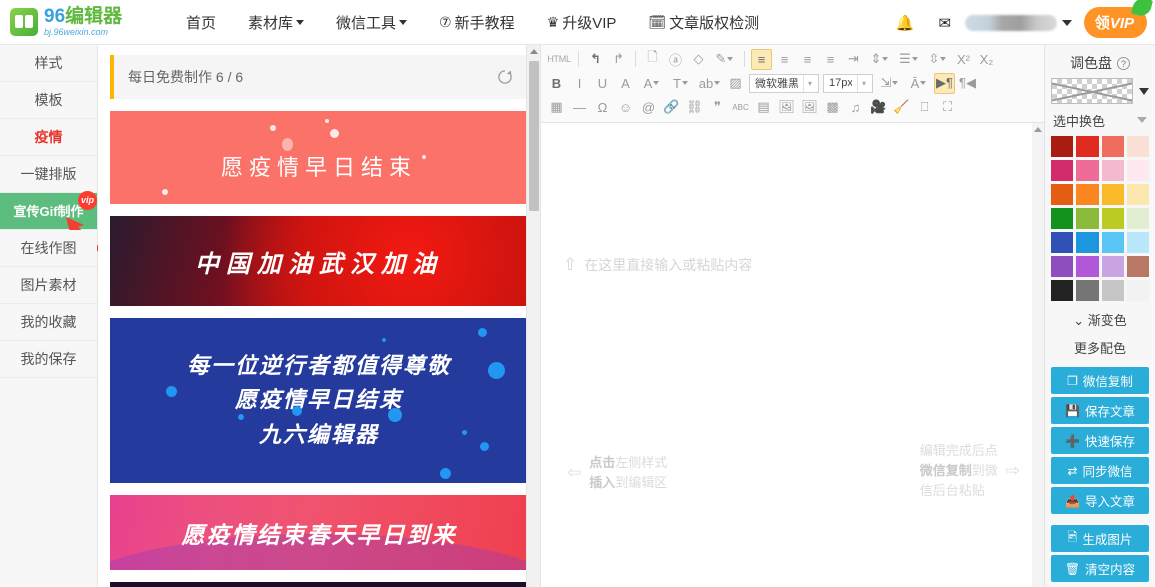 The height and width of the screenshot is (587, 1155). Describe the element at coordinates (48, 100) in the screenshot. I see `sidebar-item-template: 模板` at that location.